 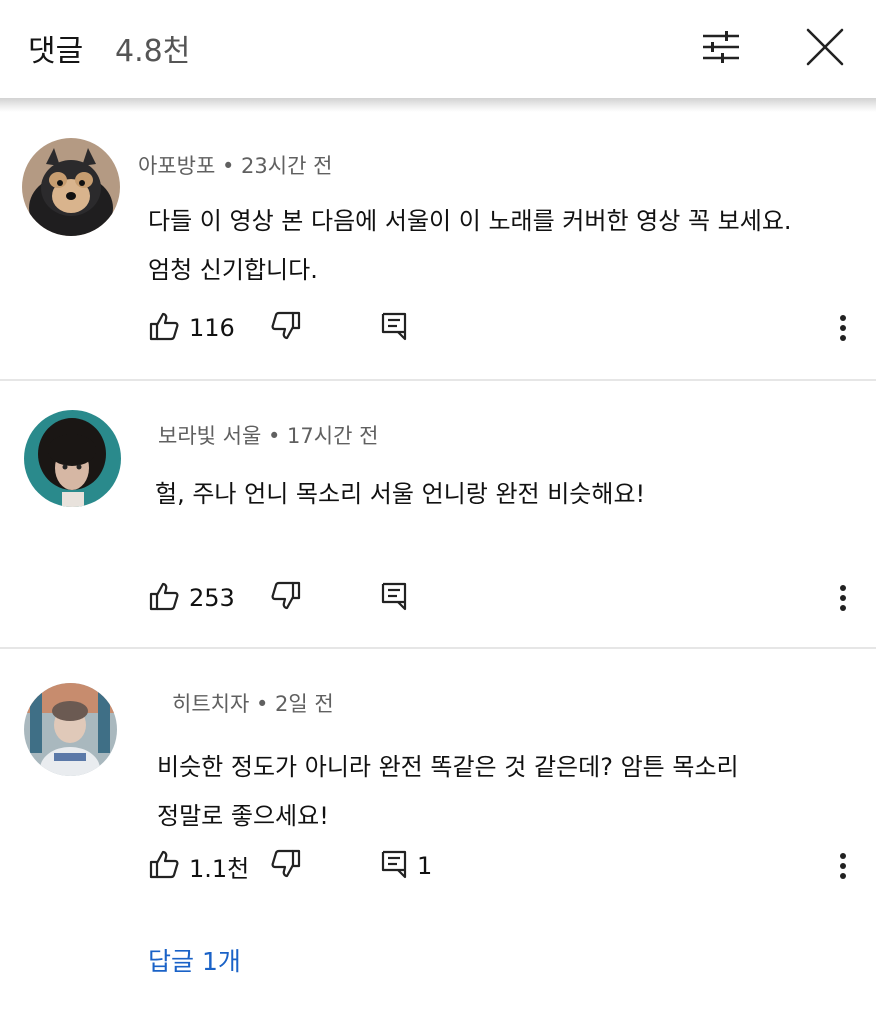 What do you see at coordinates (153, 51) in the screenshot?
I see `comments-count: 4.8천` at bounding box center [153, 51].